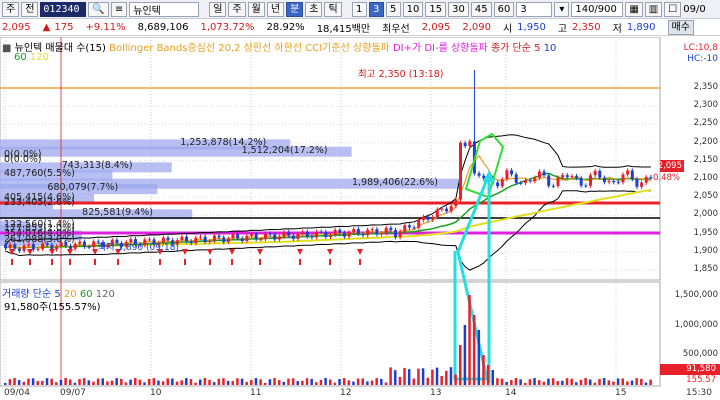 This screenshot has height=400, width=720. Describe the element at coordinates (504, 9) in the screenshot. I see `minute-60: 60` at that location.